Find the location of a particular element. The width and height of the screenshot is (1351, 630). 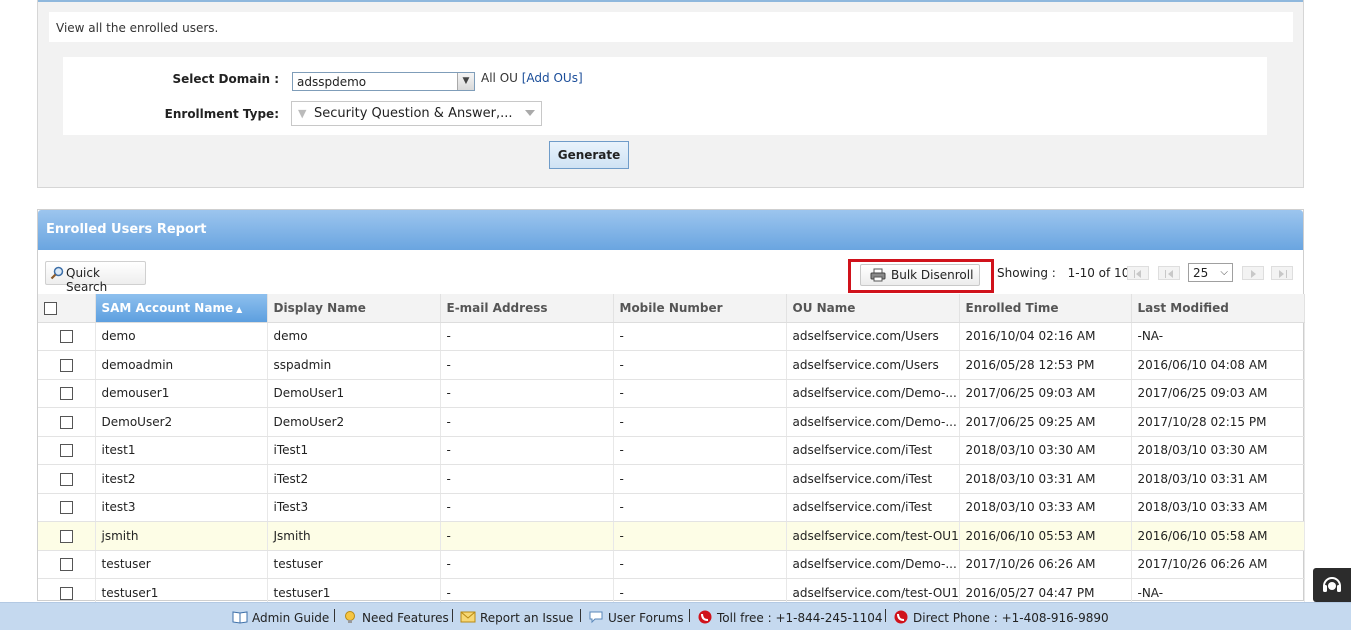

admin-guide-link: Admin Guide is located at coordinates (280, 617).